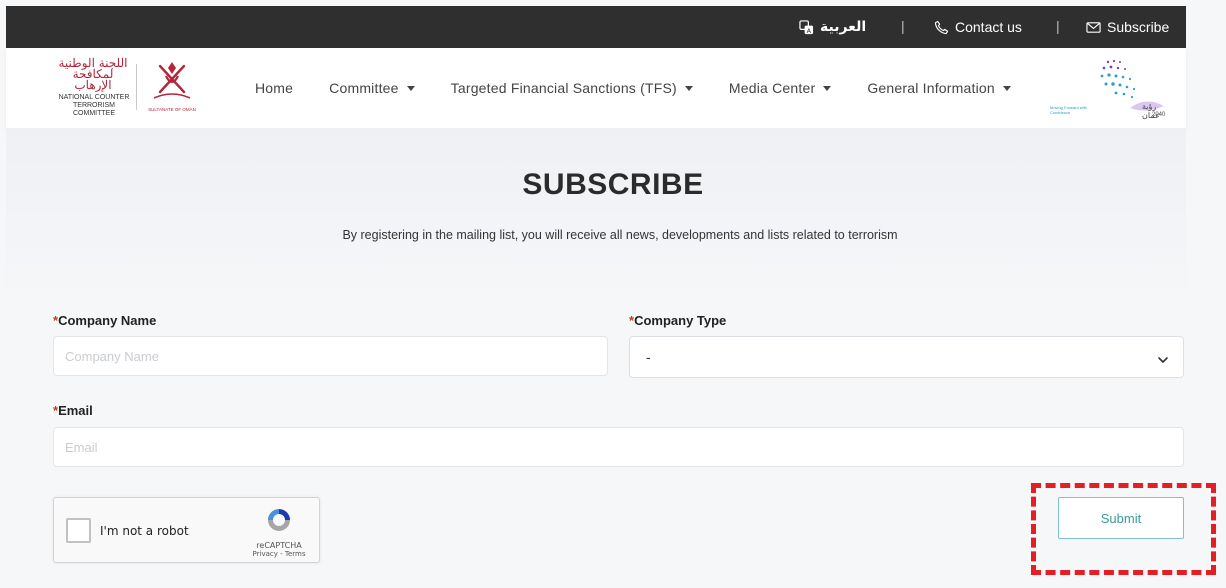 This screenshot has width=1226, height=588. What do you see at coordinates (596, 27) in the screenshot?
I see `top-bar: A العربية | Contact us | Subscribe` at bounding box center [596, 27].